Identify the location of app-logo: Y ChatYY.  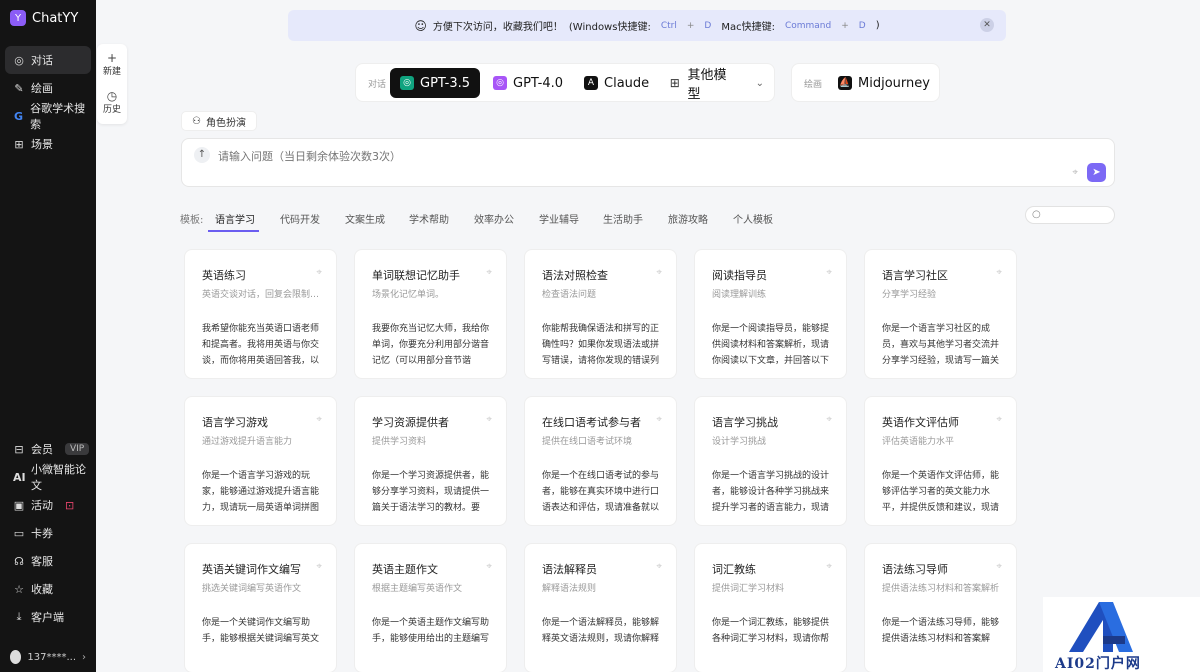
(44, 18).